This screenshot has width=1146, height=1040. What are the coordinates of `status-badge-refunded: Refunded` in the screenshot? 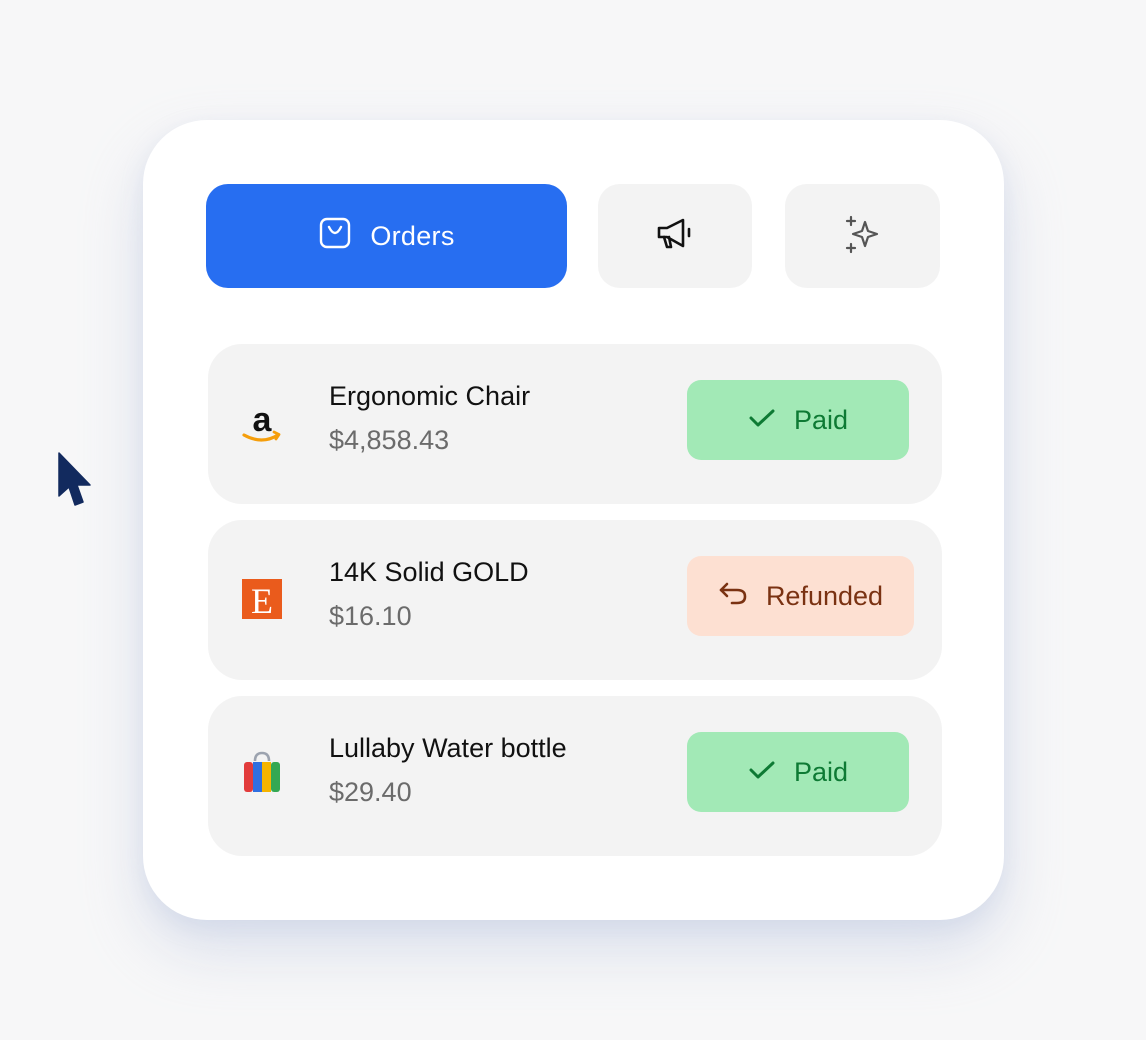 It's located at (800, 596).